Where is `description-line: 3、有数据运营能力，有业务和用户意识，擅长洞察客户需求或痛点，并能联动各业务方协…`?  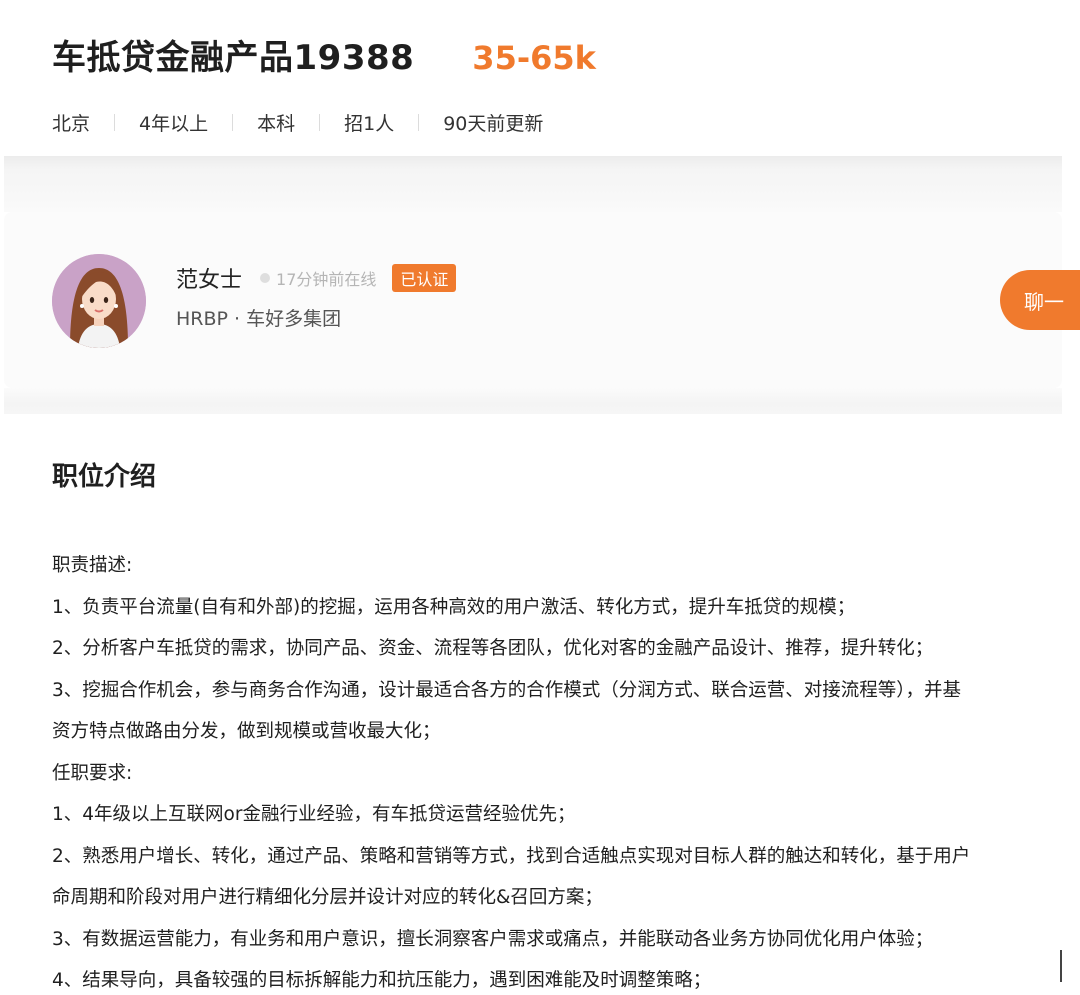 description-line: 3、有数据运营能力，有业务和用户意识，擅长洞察客户需求或痛点，并能联动各业务方协… is located at coordinates (493, 939).